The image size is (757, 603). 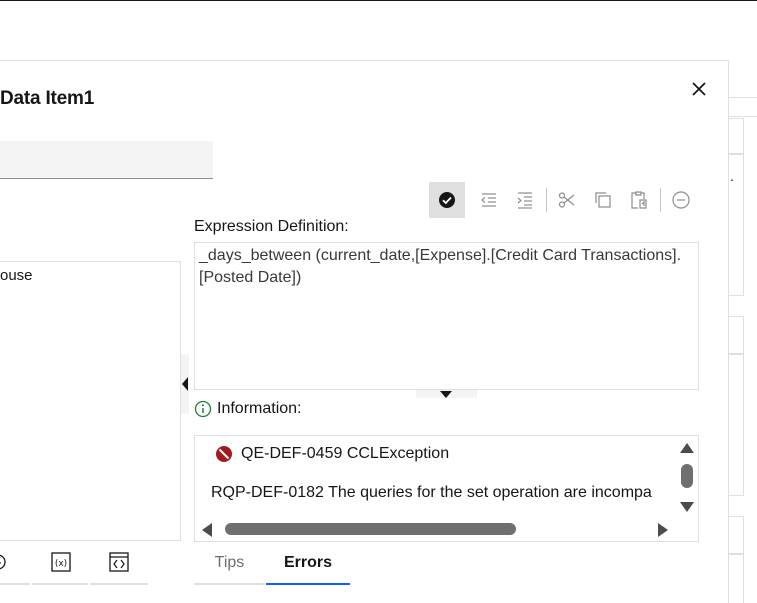 I want to click on indent-less-icon, so click(x=488, y=200).